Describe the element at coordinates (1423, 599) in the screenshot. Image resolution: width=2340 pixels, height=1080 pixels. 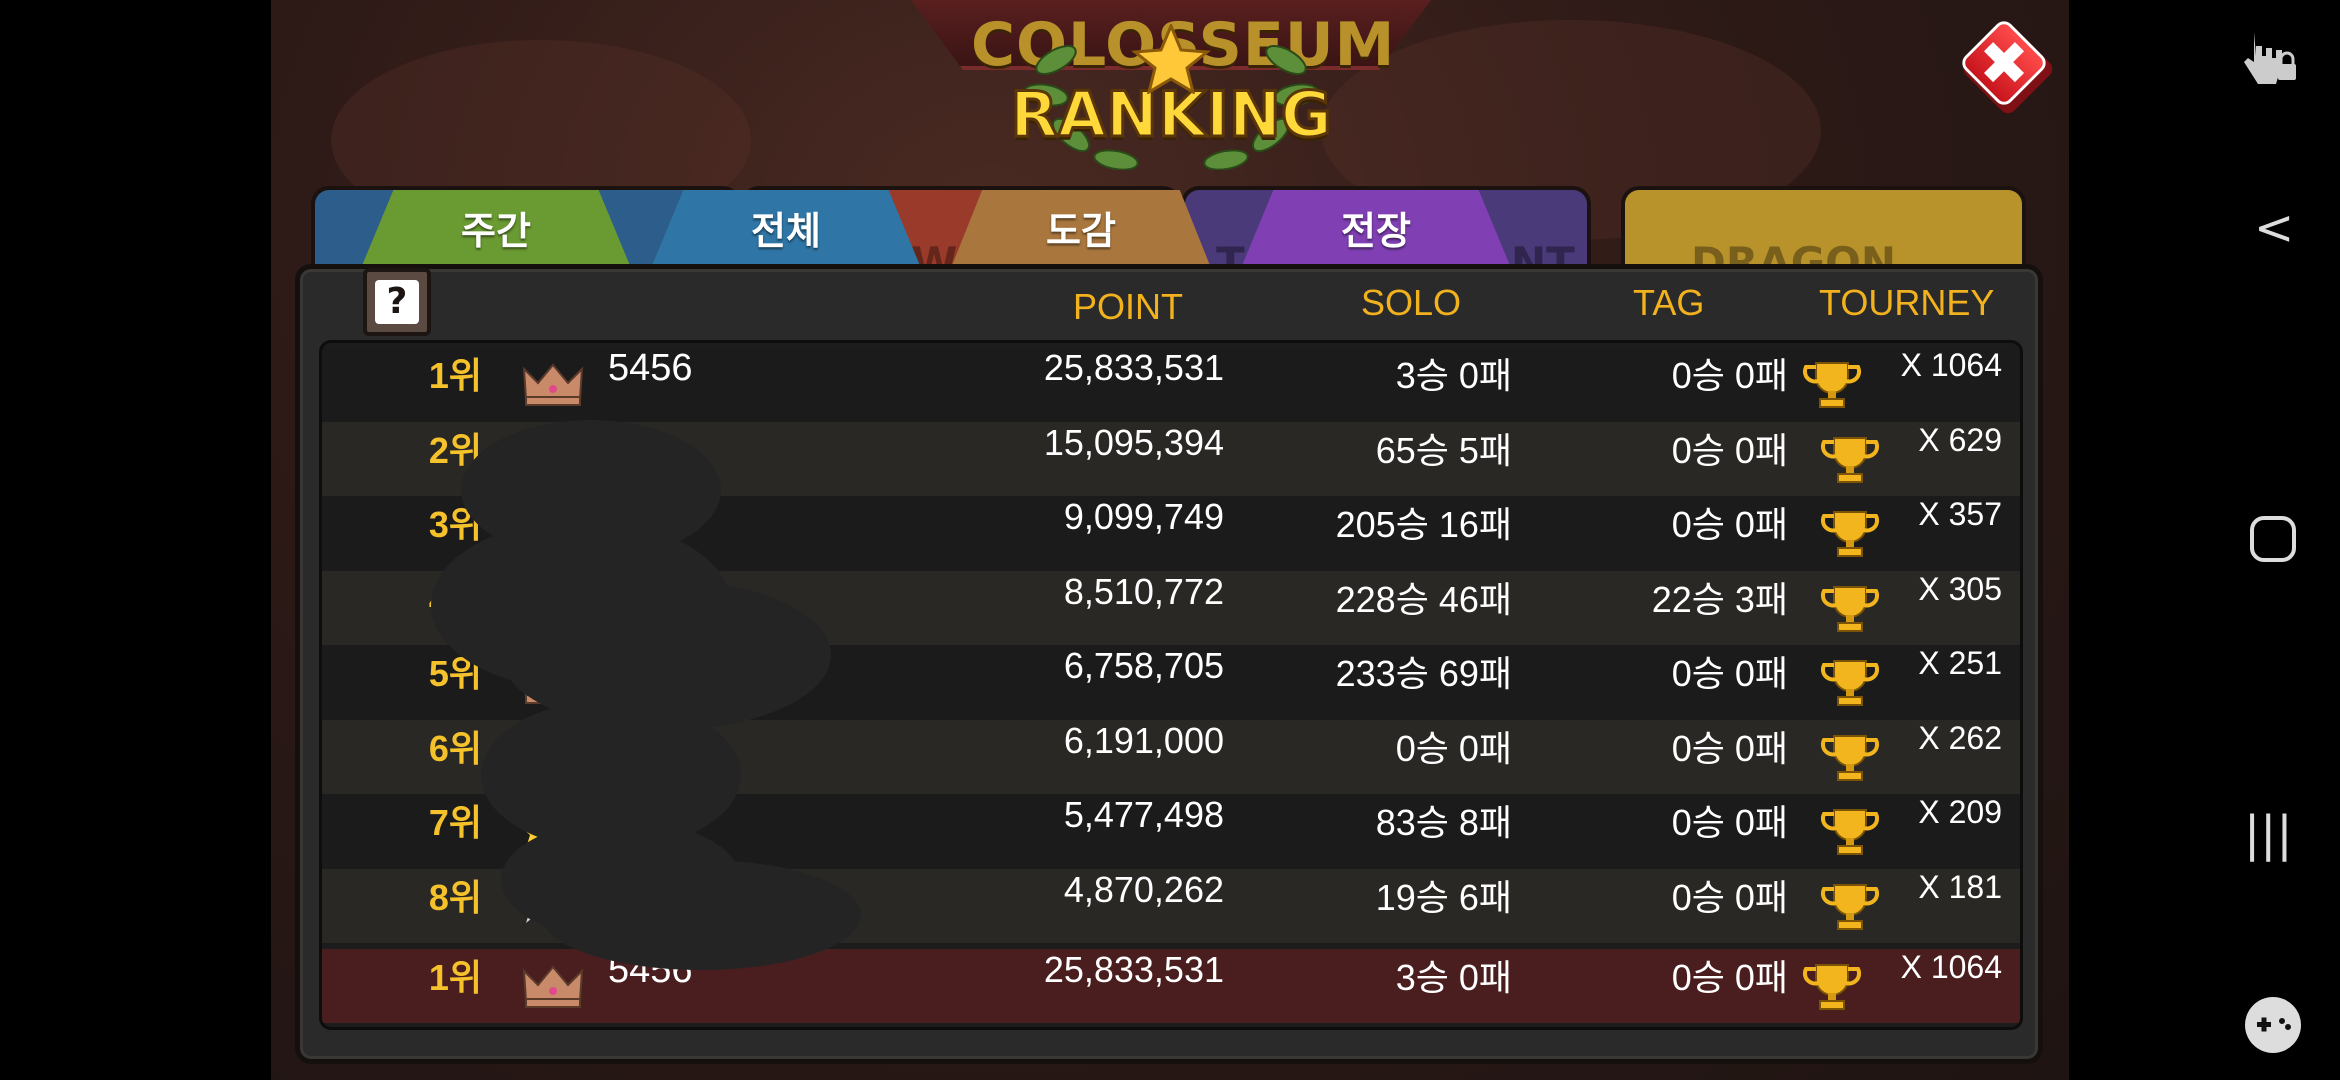
I see `solo-record: 228승 46패` at that location.